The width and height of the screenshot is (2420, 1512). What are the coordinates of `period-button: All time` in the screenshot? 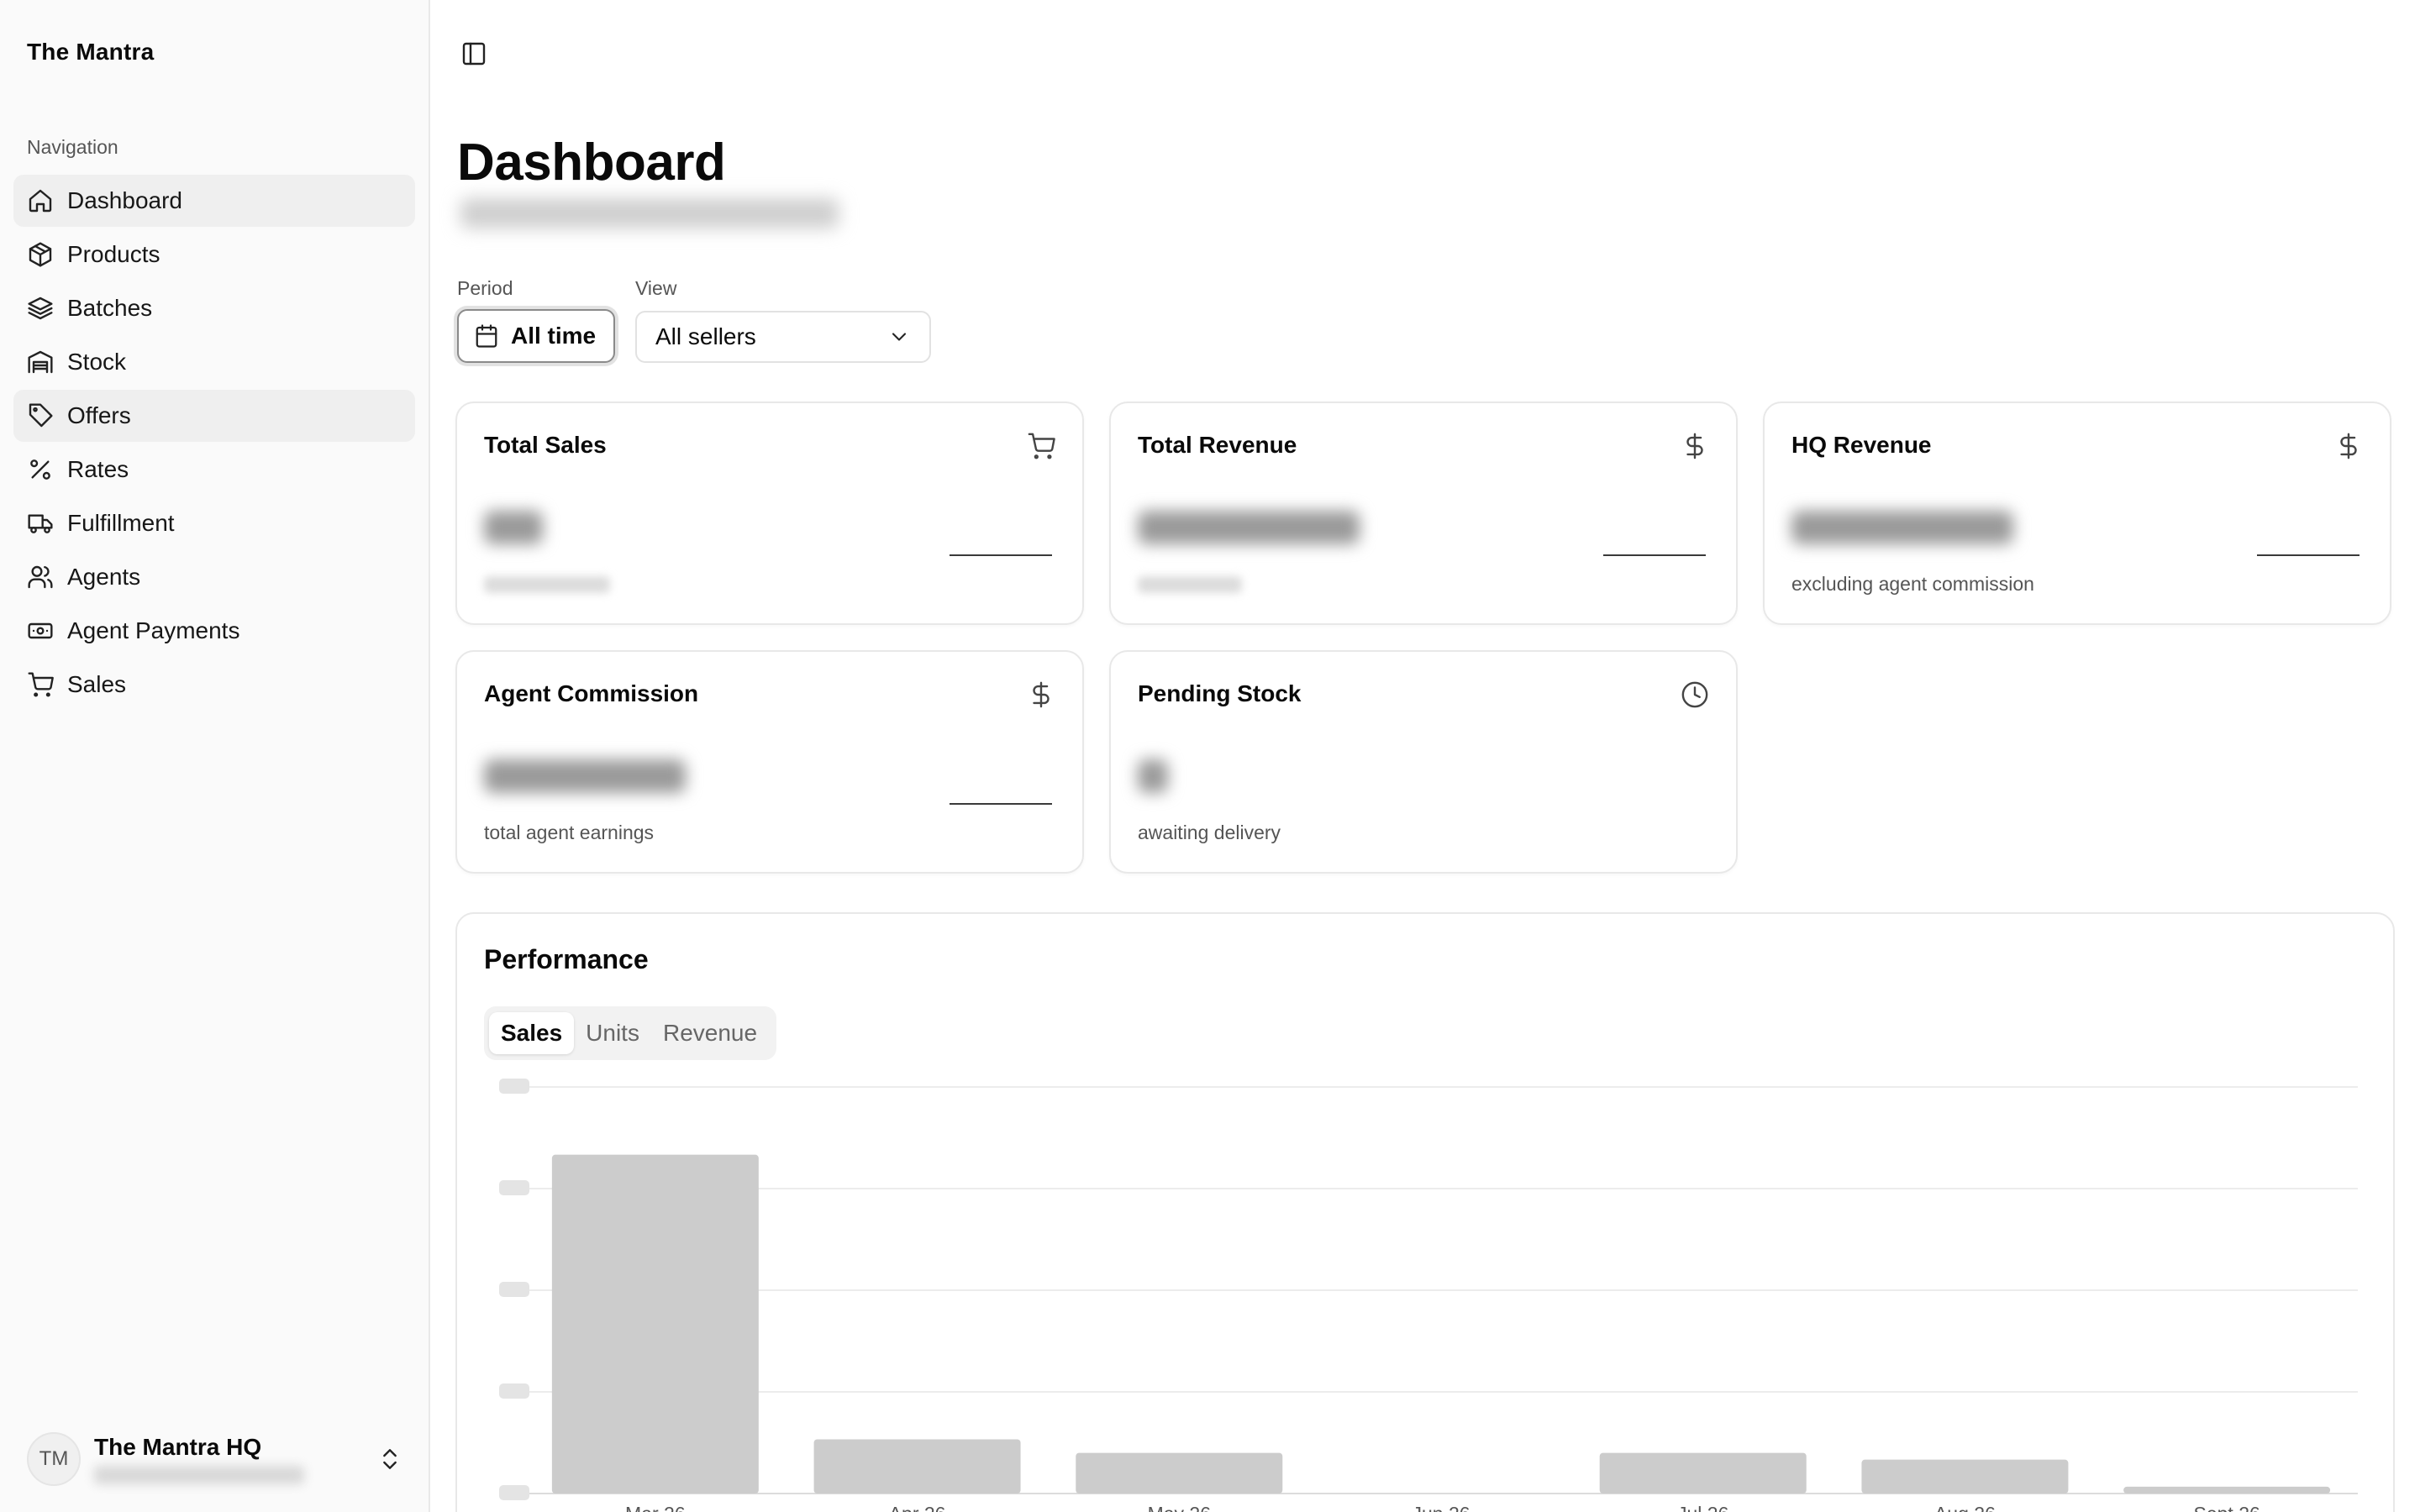 It's located at (536, 336).